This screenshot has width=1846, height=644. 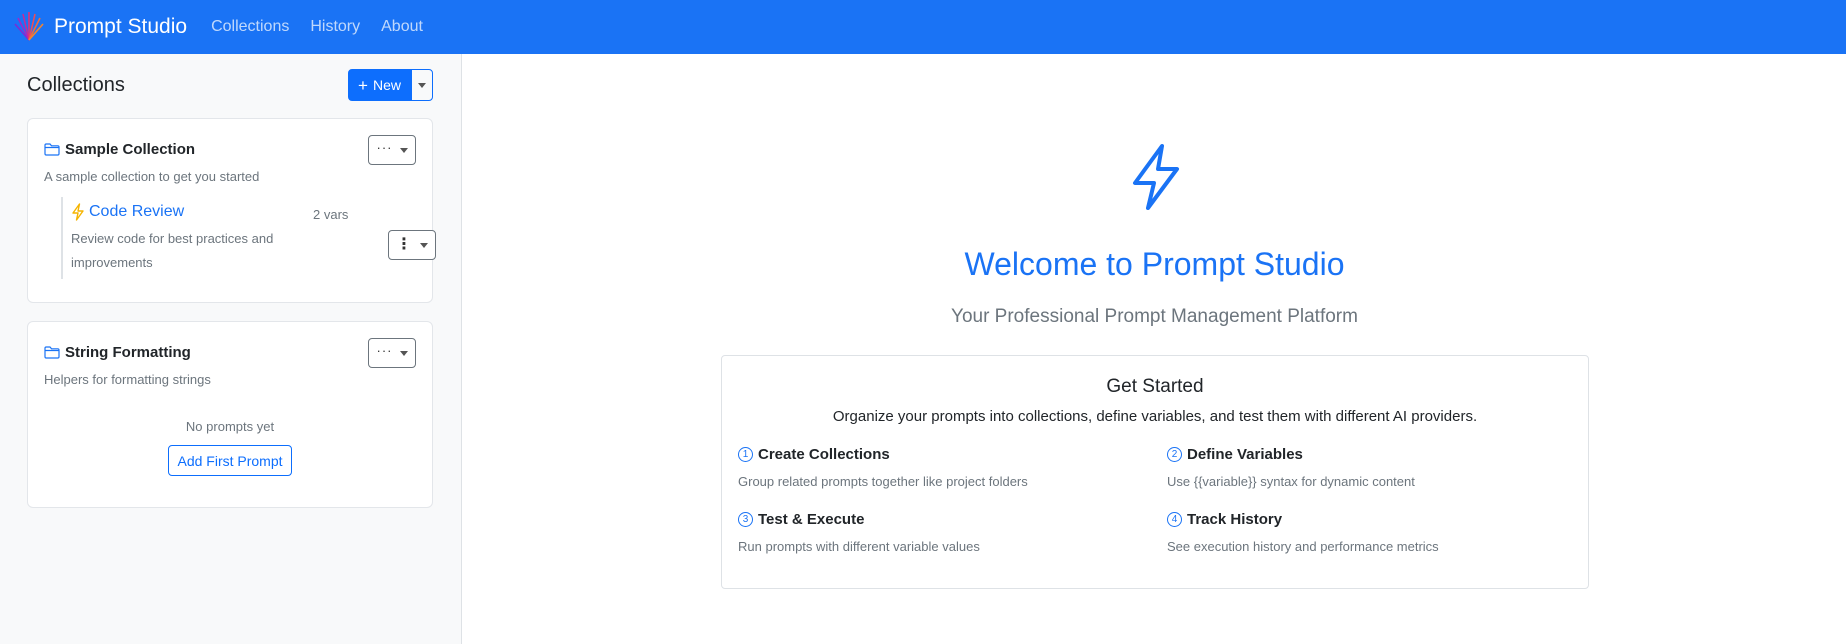 What do you see at coordinates (363, 85) in the screenshot?
I see `plus-icon: +` at bounding box center [363, 85].